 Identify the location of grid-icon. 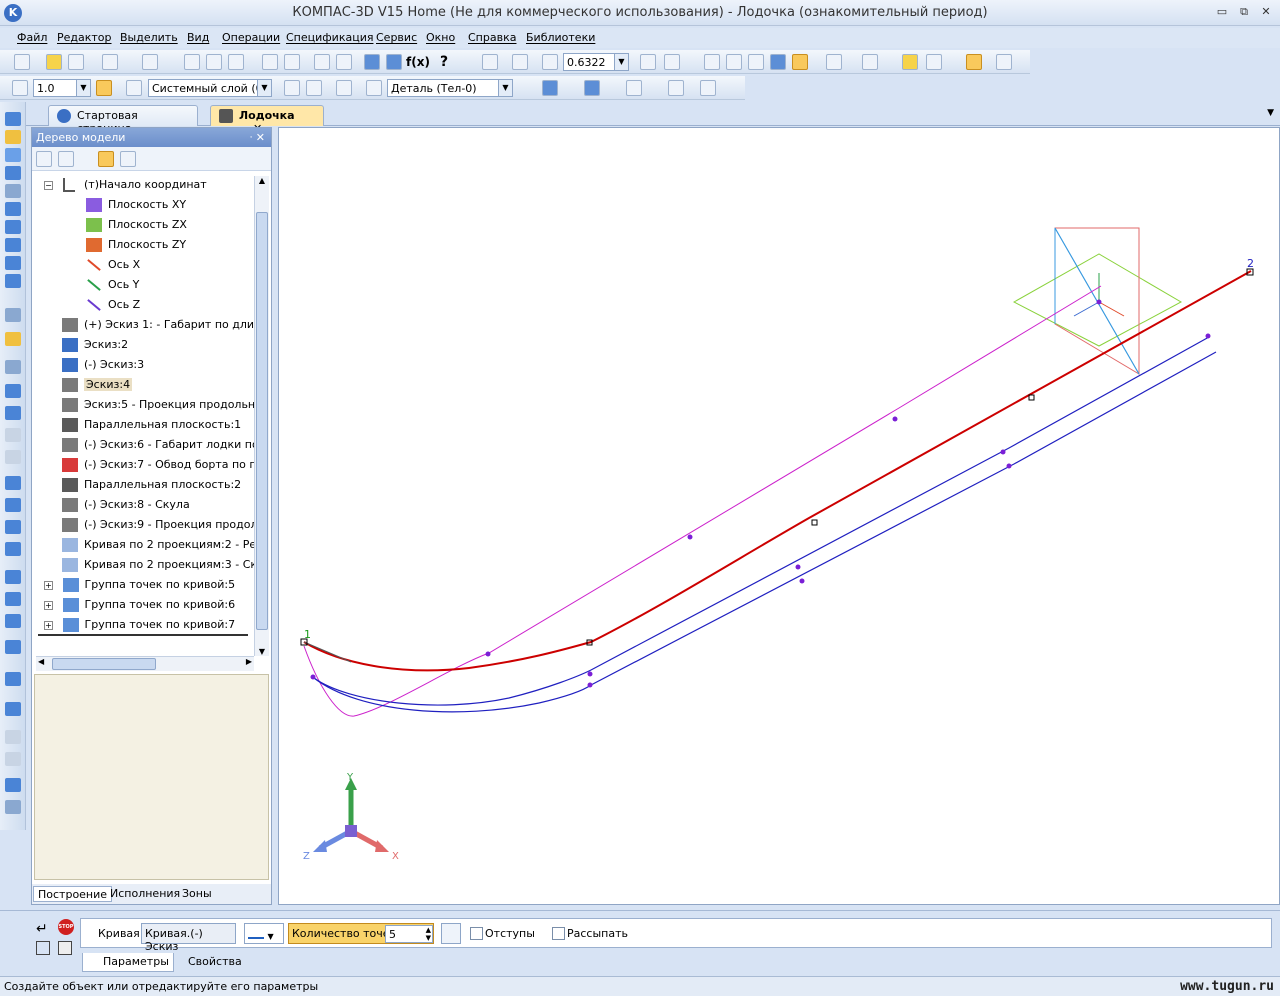
(20, 88).